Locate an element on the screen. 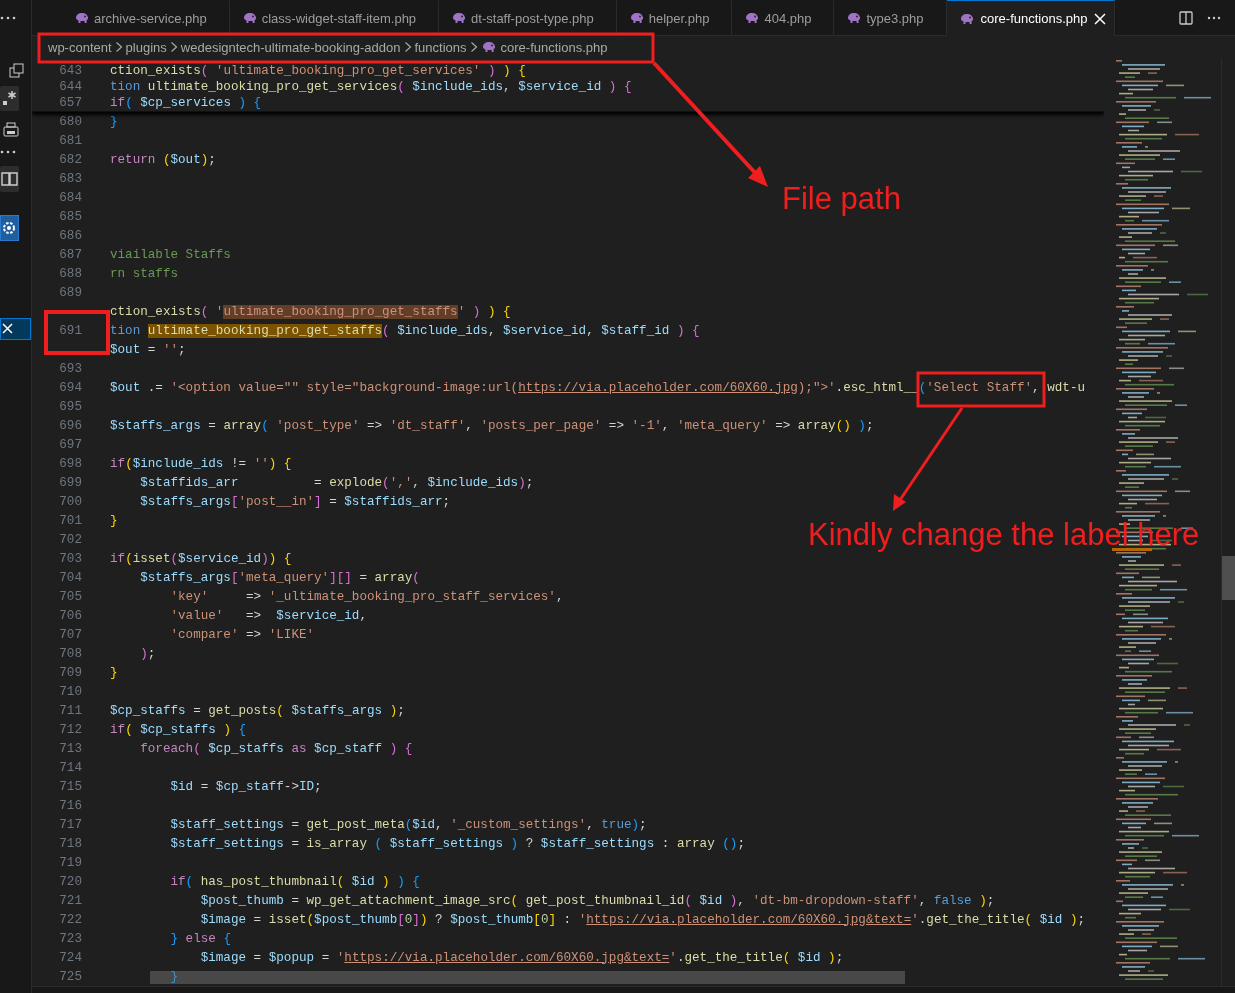 The height and width of the screenshot is (993, 1235). code-line: $staff_settings = get_post_meta($id, '_custom_settings', true); is located at coordinates (408, 824).